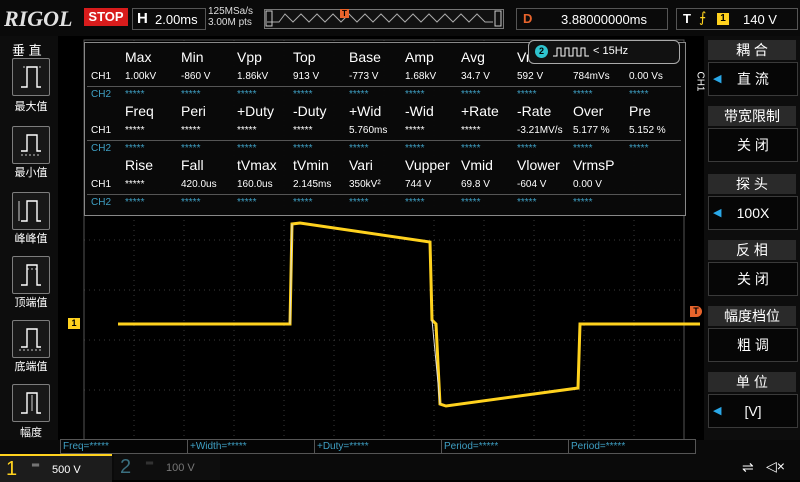  What do you see at coordinates (594, 165) in the screenshot?
I see `measure-header: VrmsP` at bounding box center [594, 165].